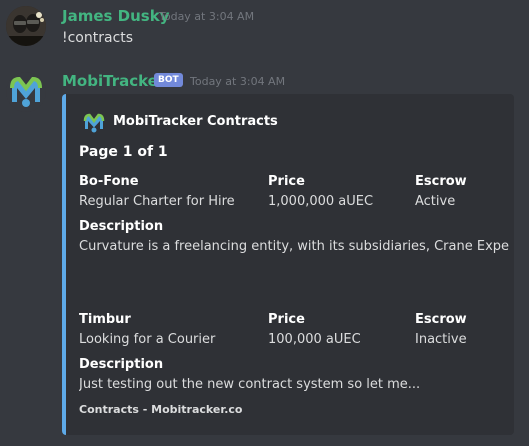  What do you see at coordinates (321, 201) in the screenshot?
I see `price-value: 1,000,000 aUEC` at bounding box center [321, 201].